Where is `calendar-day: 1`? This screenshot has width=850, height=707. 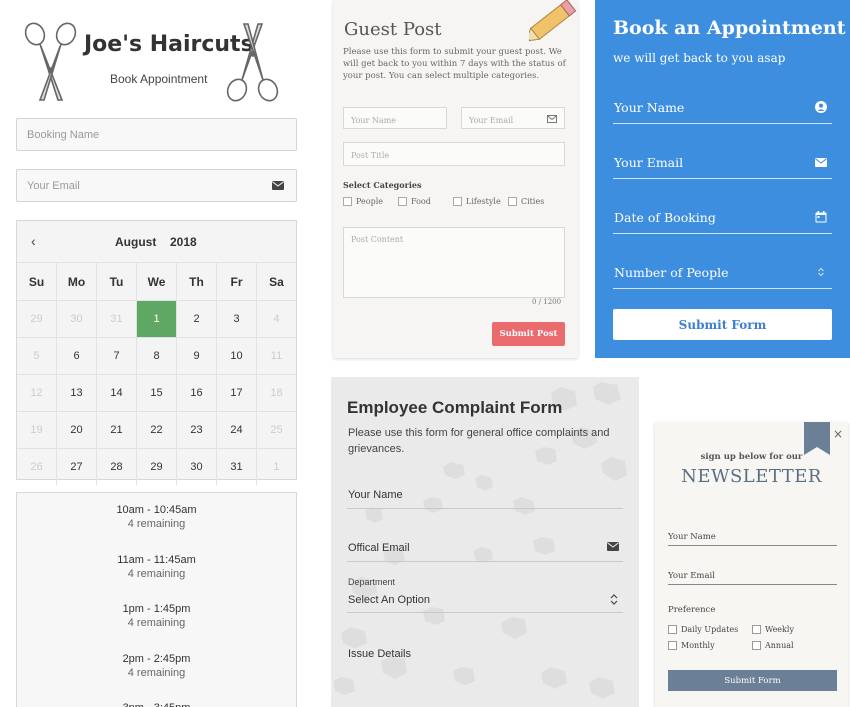
calendar-day: 1 is located at coordinates (157, 319).